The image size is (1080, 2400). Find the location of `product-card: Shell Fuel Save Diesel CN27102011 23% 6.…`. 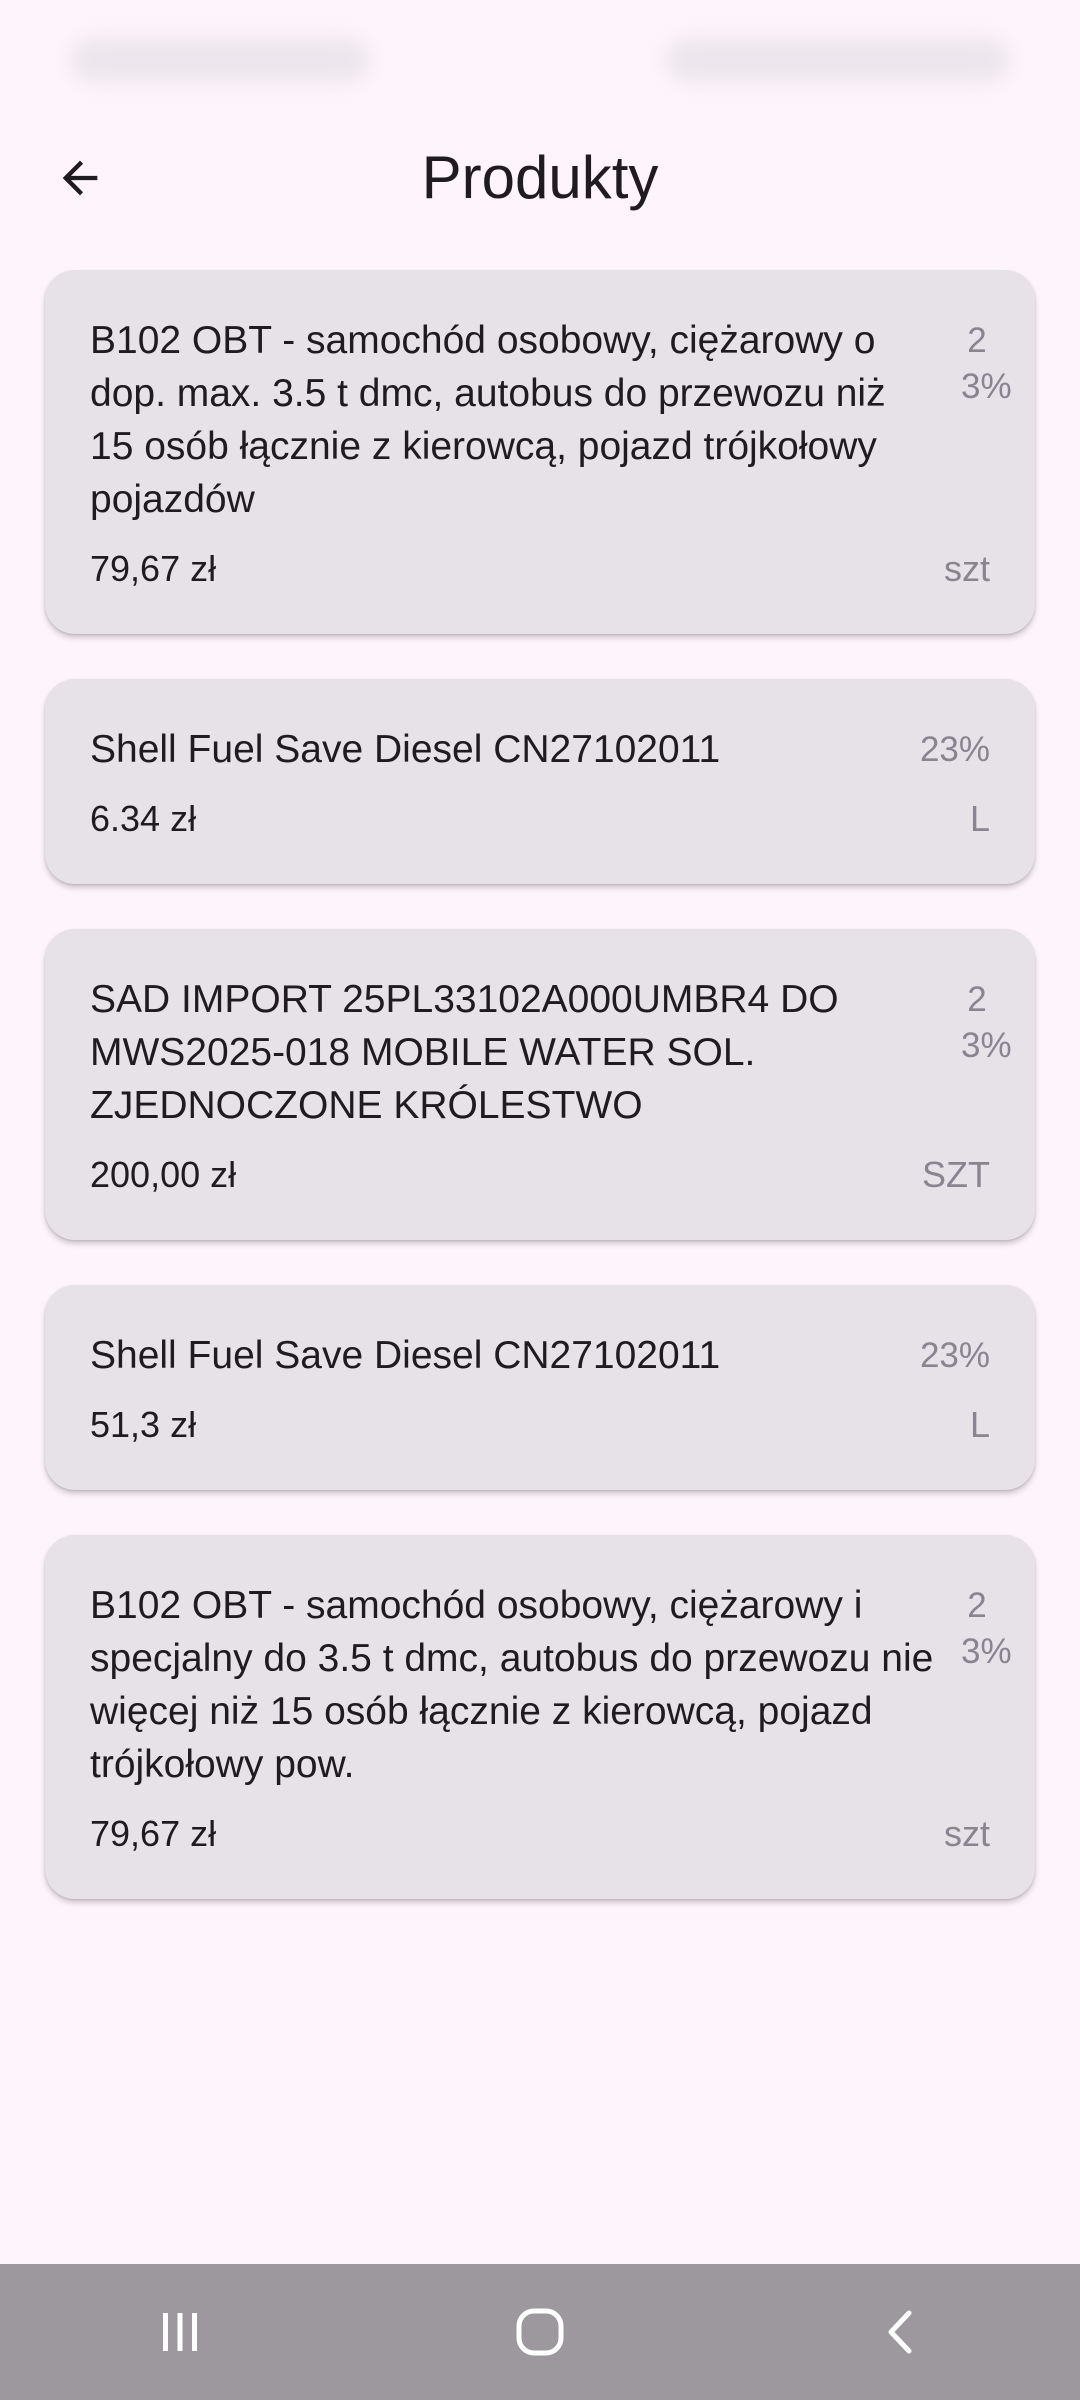

product-card: Shell Fuel Save Diesel CN27102011 23% 6.… is located at coordinates (540, 781).